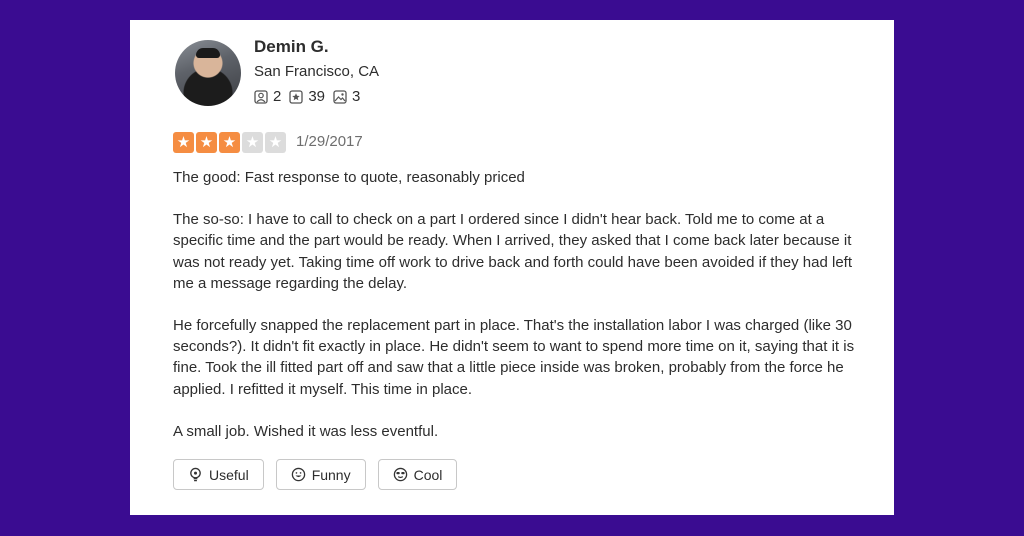  What do you see at coordinates (229, 474) in the screenshot?
I see `useful-label: Useful` at bounding box center [229, 474].